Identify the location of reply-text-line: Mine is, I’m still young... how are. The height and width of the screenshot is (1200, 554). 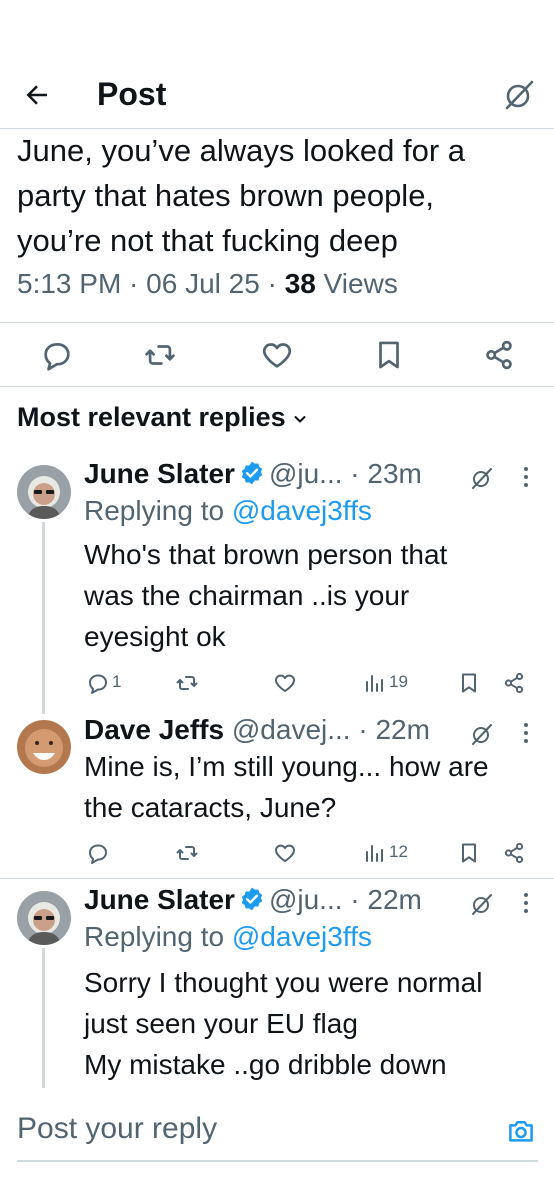
(286, 766).